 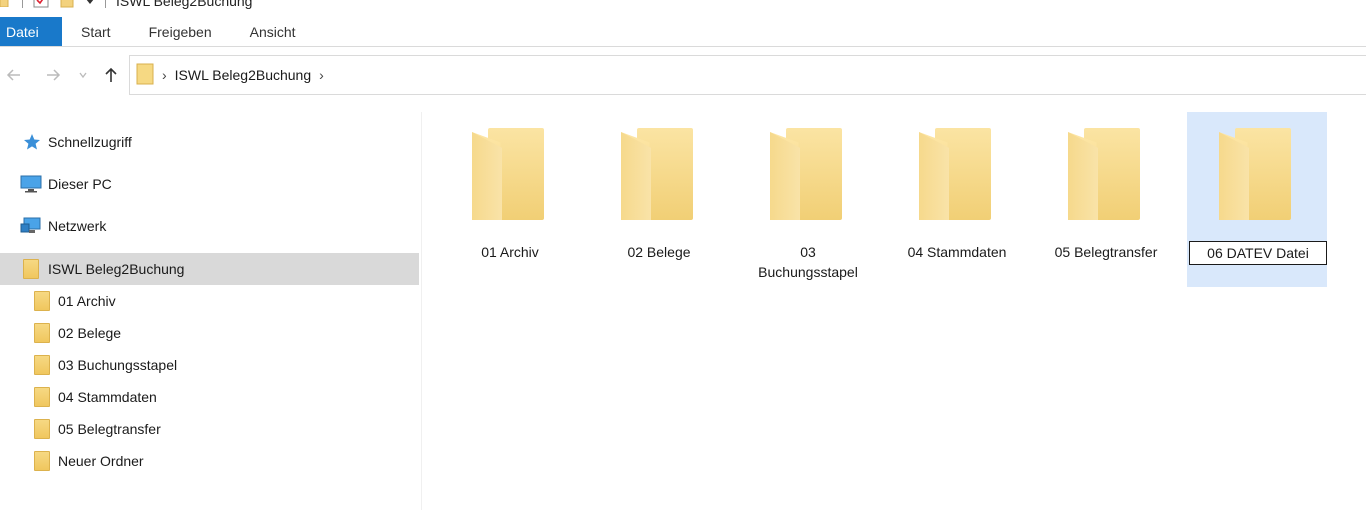 What do you see at coordinates (90, 4) in the screenshot?
I see `customize-toolbar-chevron-icon` at bounding box center [90, 4].